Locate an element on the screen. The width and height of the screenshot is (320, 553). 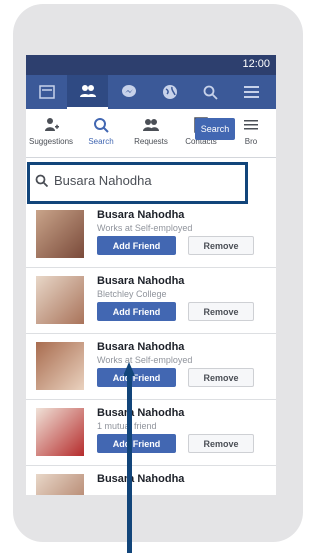
nav-menu is located at coordinates (251, 92).